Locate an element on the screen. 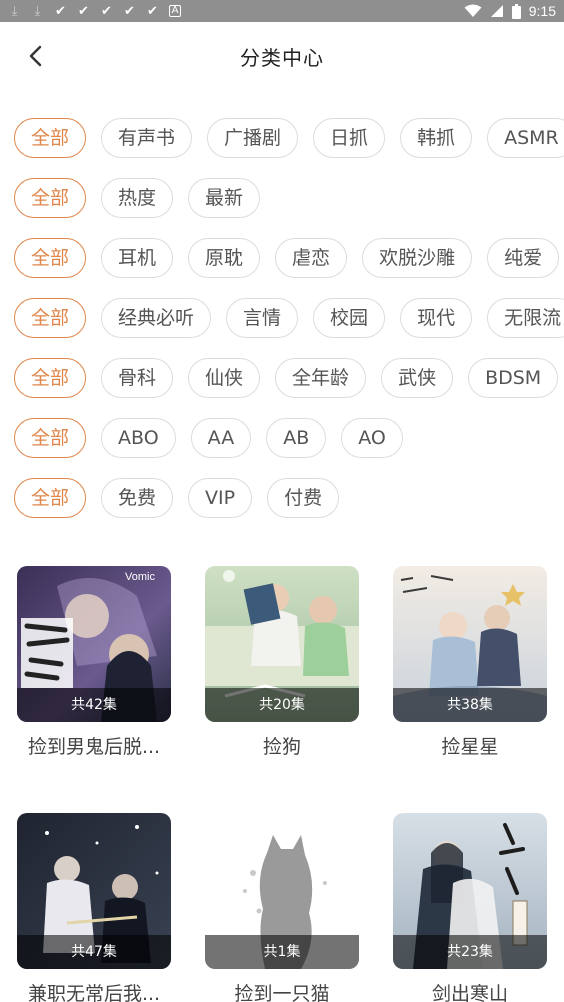  filter-chip: 骨科 is located at coordinates (137, 378).